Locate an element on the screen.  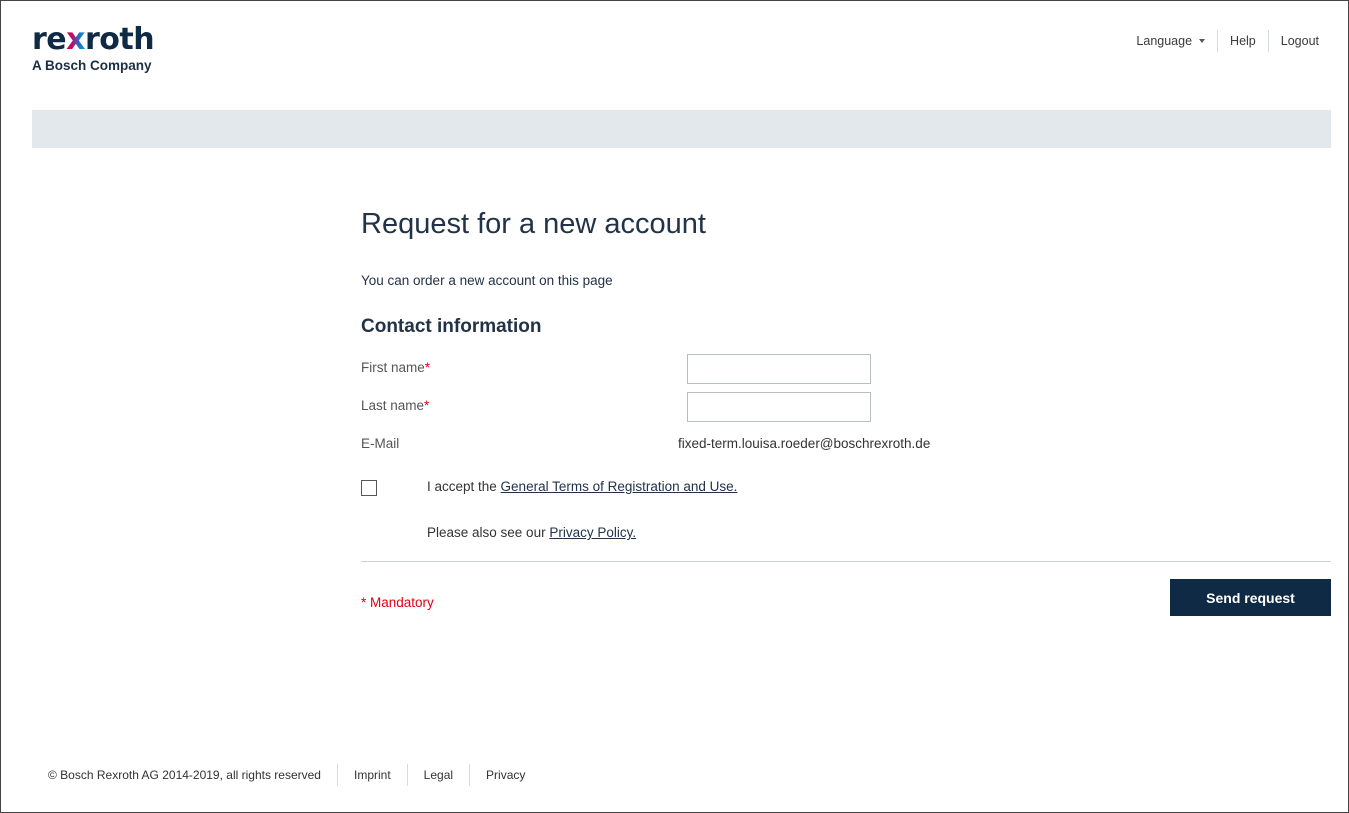
privacy-link: Privacy is located at coordinates (505, 775).